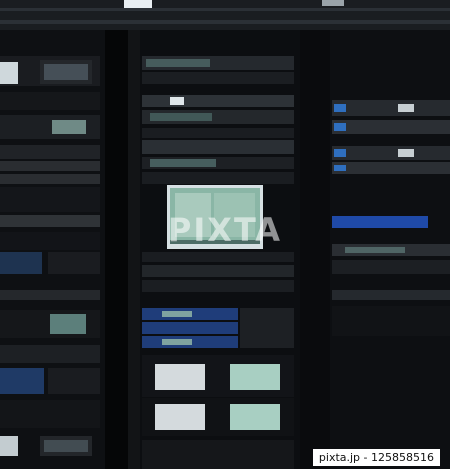 The image size is (450, 469). Describe the element at coordinates (333, 3) in the screenshot. I see `ceiling-light` at that location.